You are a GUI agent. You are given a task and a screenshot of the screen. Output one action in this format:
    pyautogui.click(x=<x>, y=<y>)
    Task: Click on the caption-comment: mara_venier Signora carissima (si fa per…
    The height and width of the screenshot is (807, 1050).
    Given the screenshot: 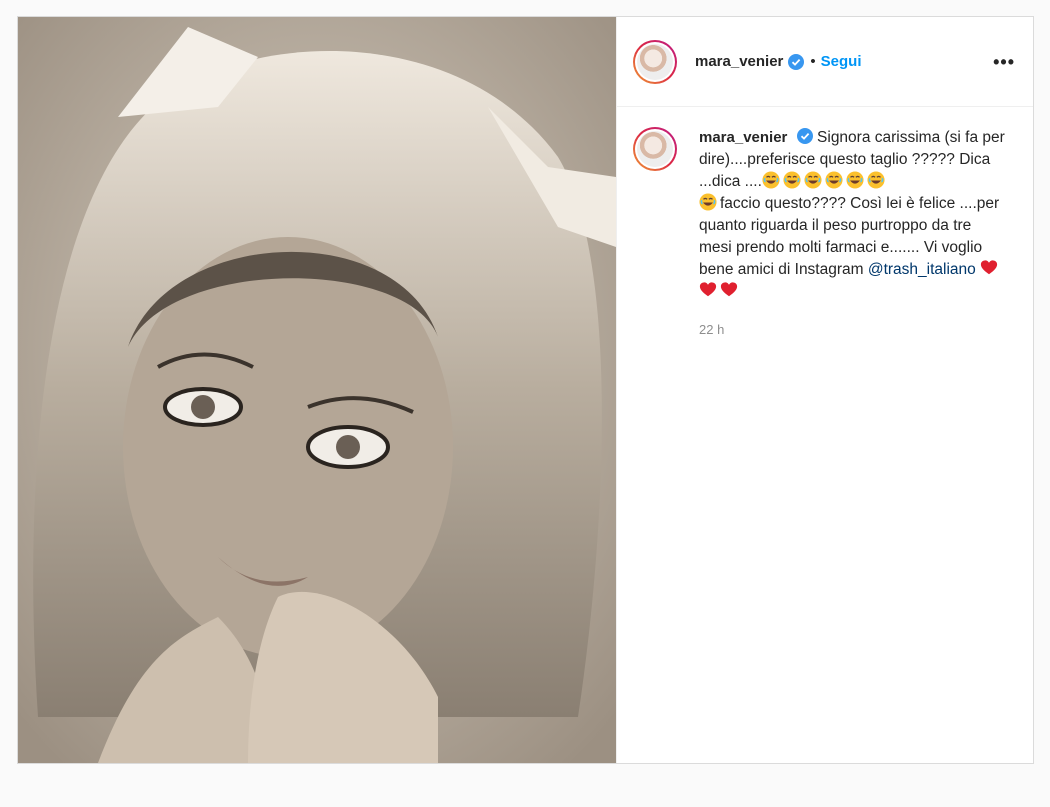 What is the action you would take?
    pyautogui.click(x=825, y=224)
    